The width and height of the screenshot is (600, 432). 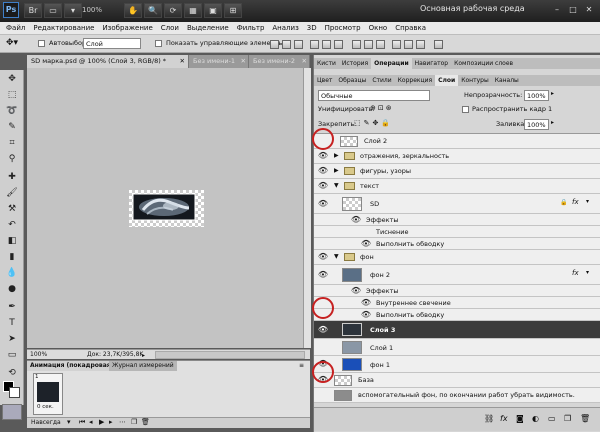 I want to click on next-frame-icon: ▸, so click(x=111, y=422).